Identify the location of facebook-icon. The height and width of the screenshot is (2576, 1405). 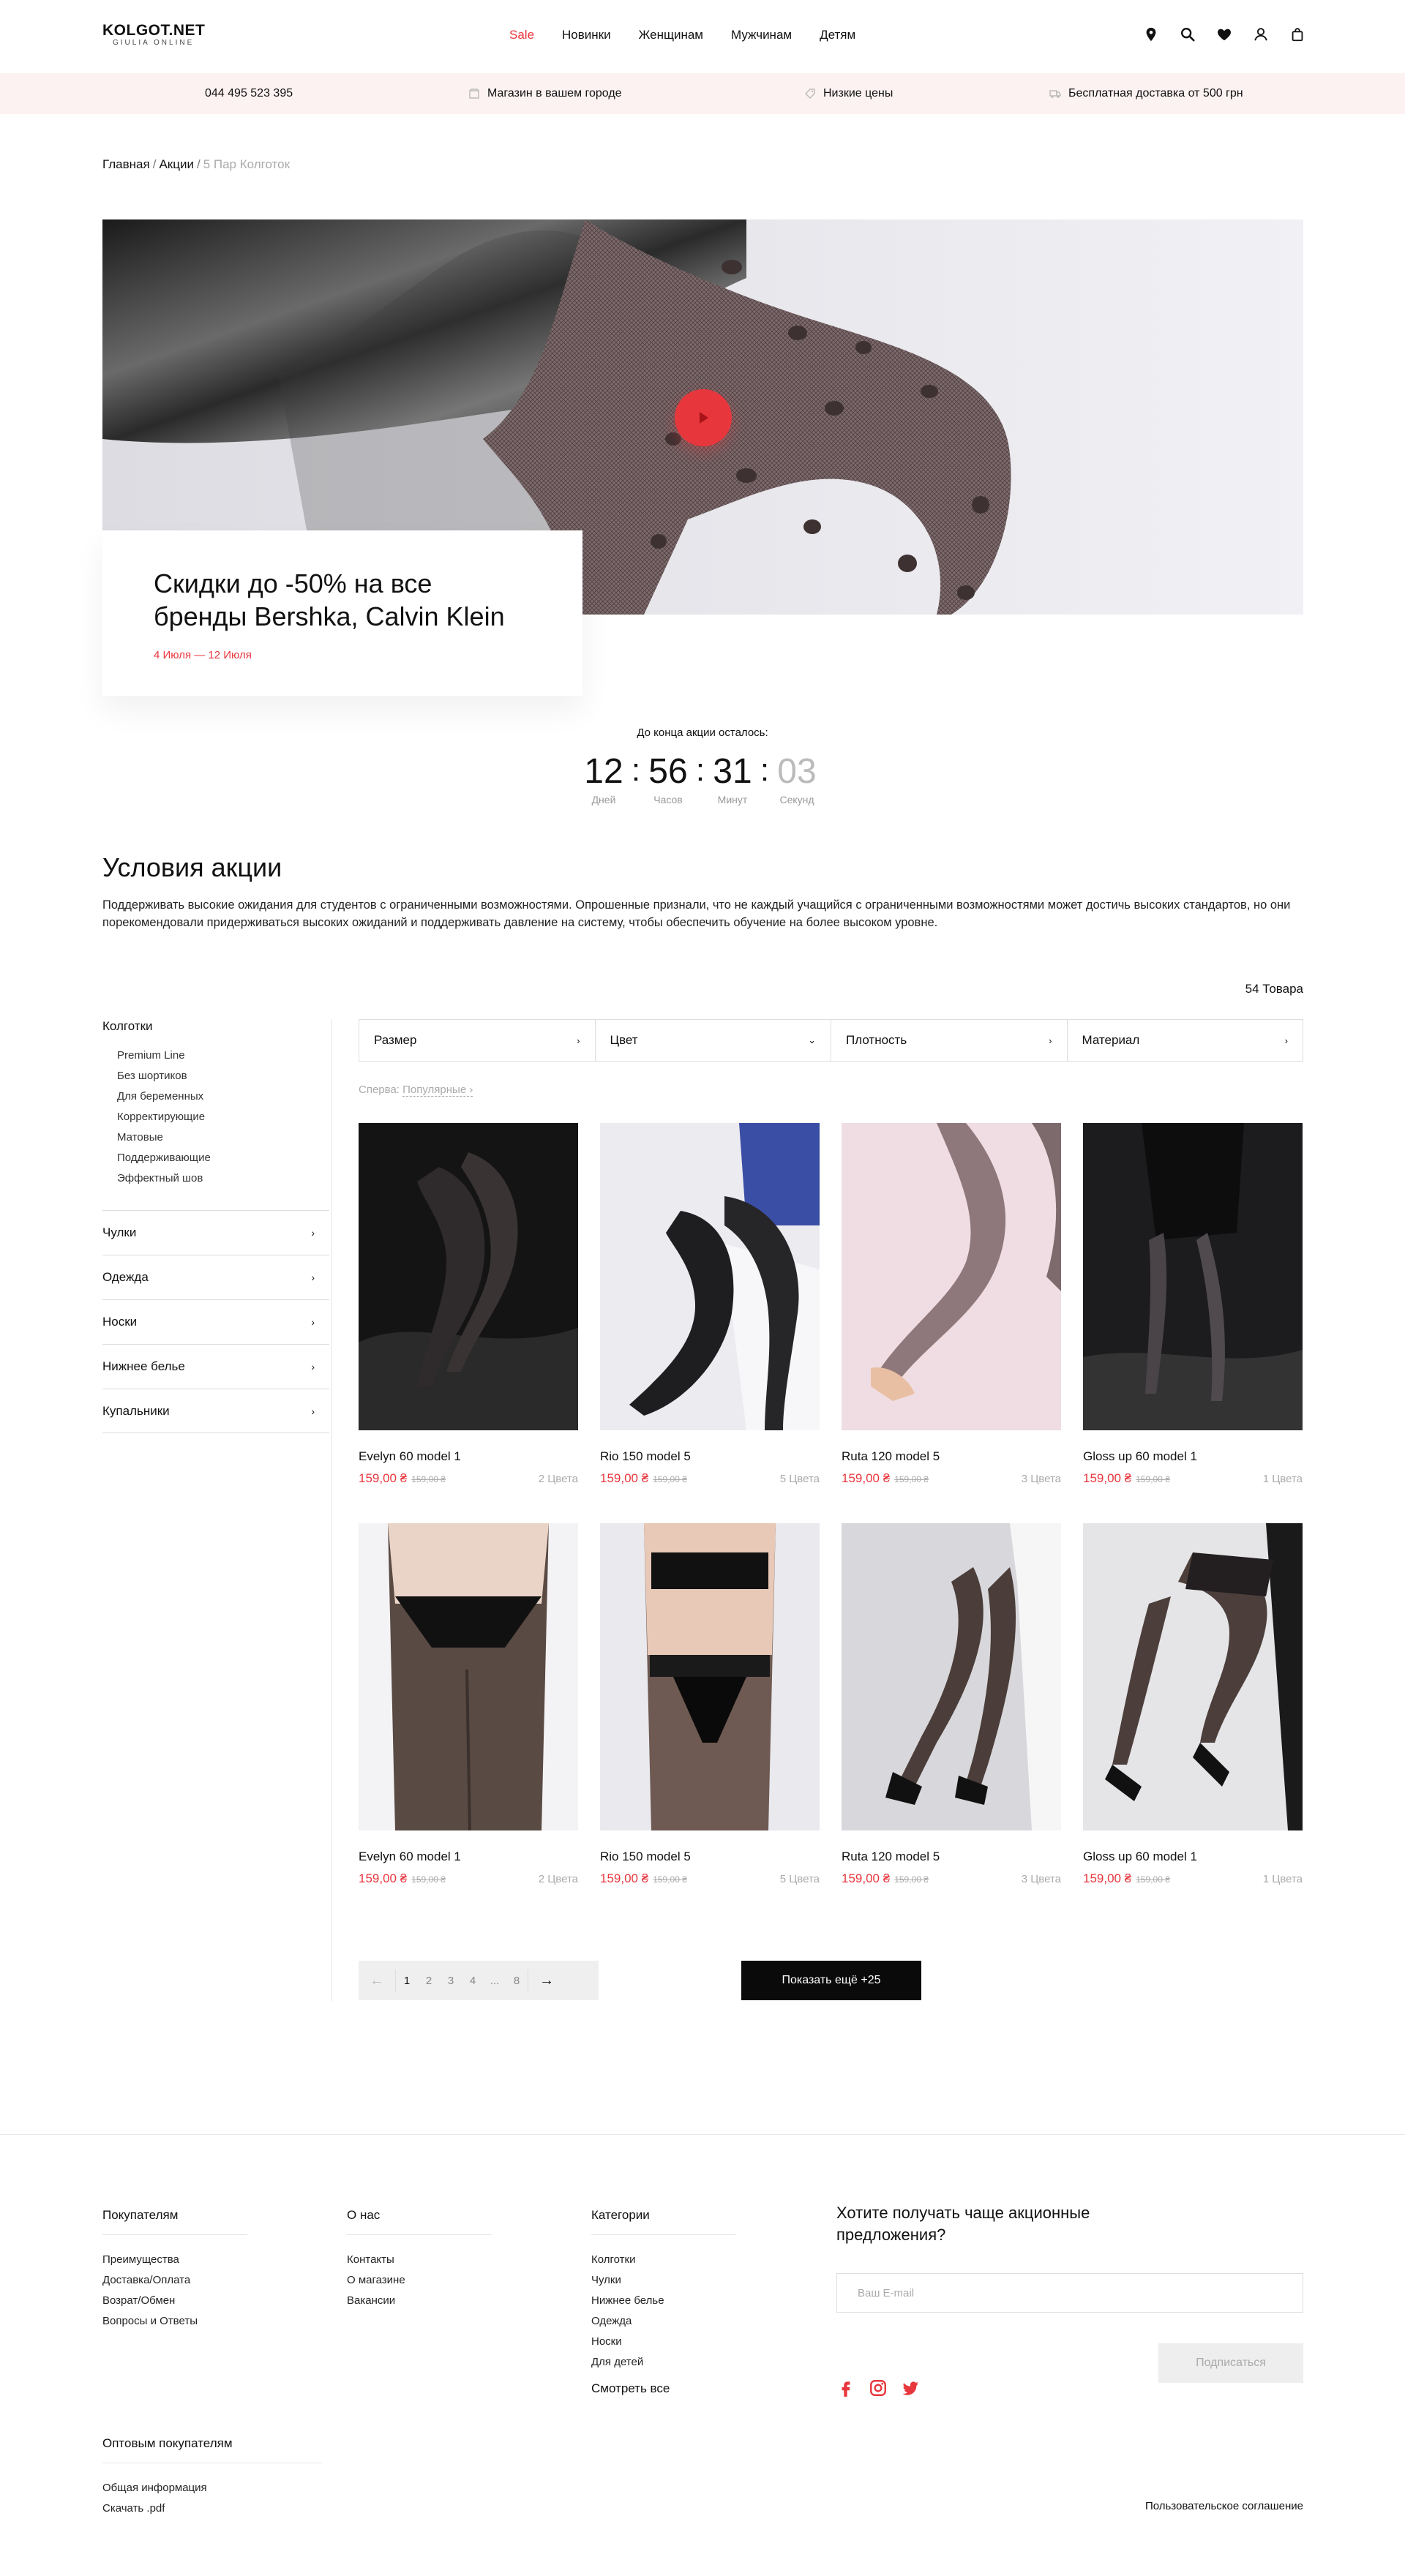
(846, 2387).